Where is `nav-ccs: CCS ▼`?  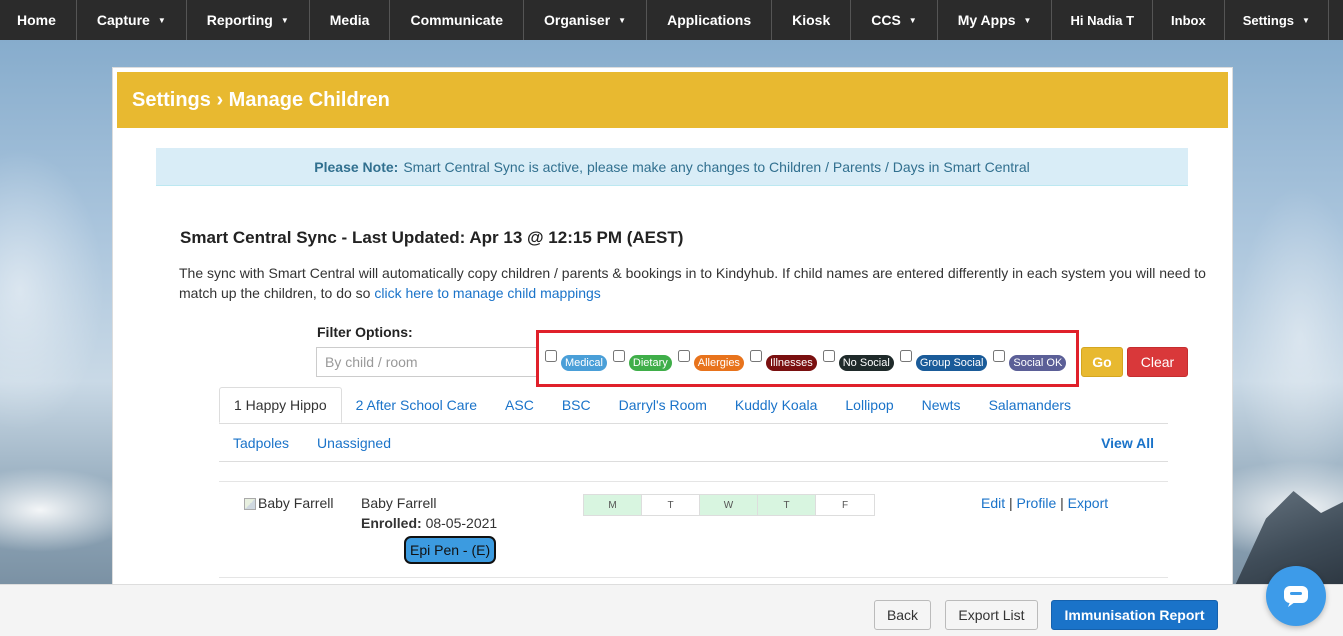 nav-ccs: CCS ▼ is located at coordinates (894, 20).